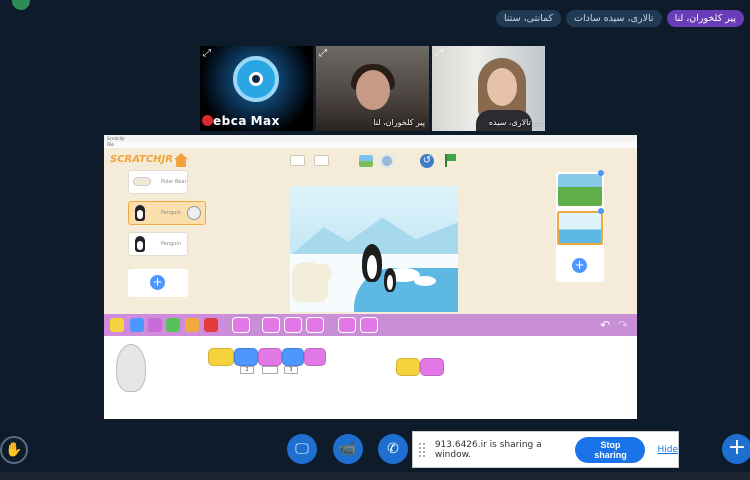 The image size is (750, 480). What do you see at coordinates (131, 368) in the screenshot?
I see `current-sprite-penguin` at bounding box center [131, 368].